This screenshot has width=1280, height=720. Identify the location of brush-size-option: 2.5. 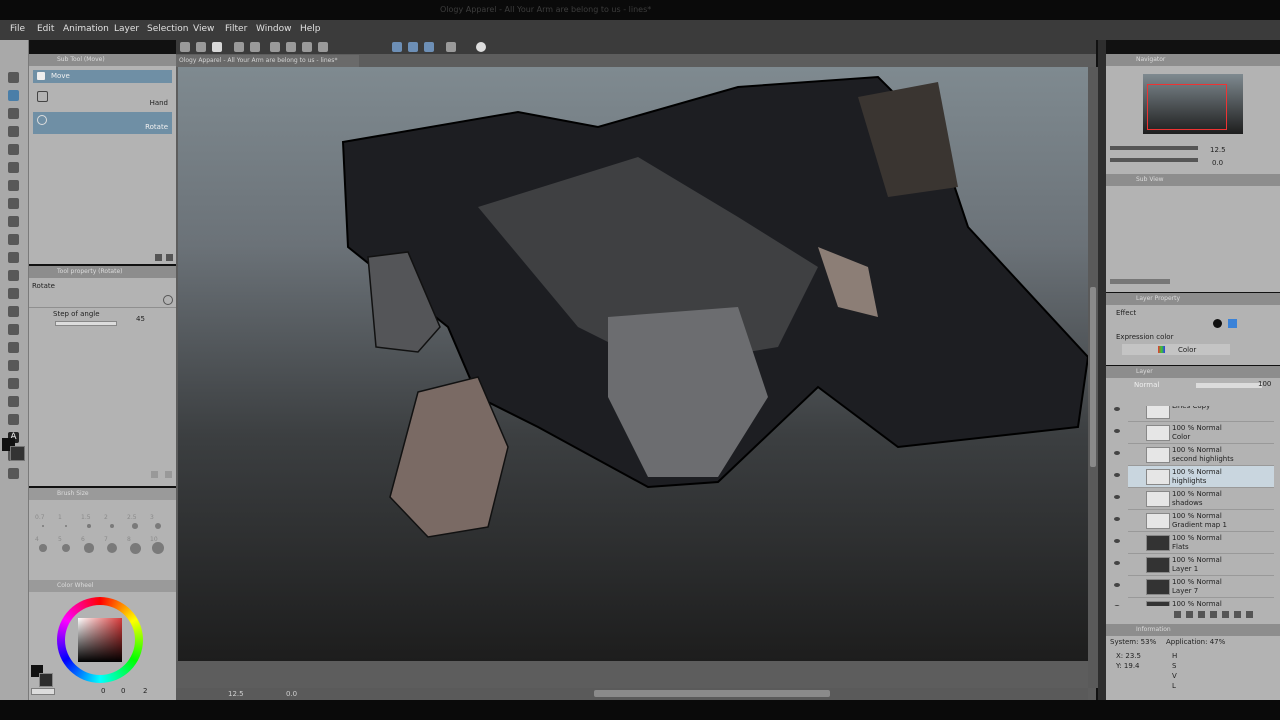
(135, 524).